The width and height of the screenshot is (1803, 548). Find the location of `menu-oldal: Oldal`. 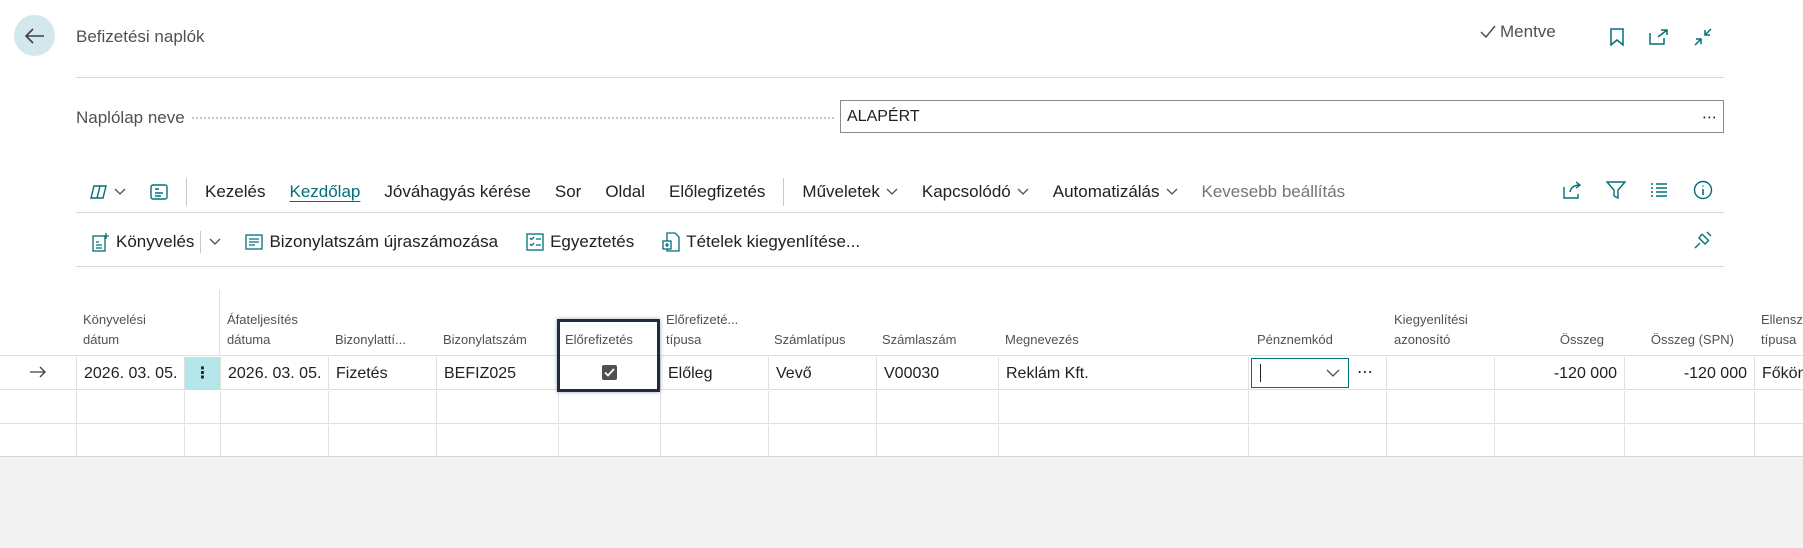

menu-oldal: Oldal is located at coordinates (625, 192).